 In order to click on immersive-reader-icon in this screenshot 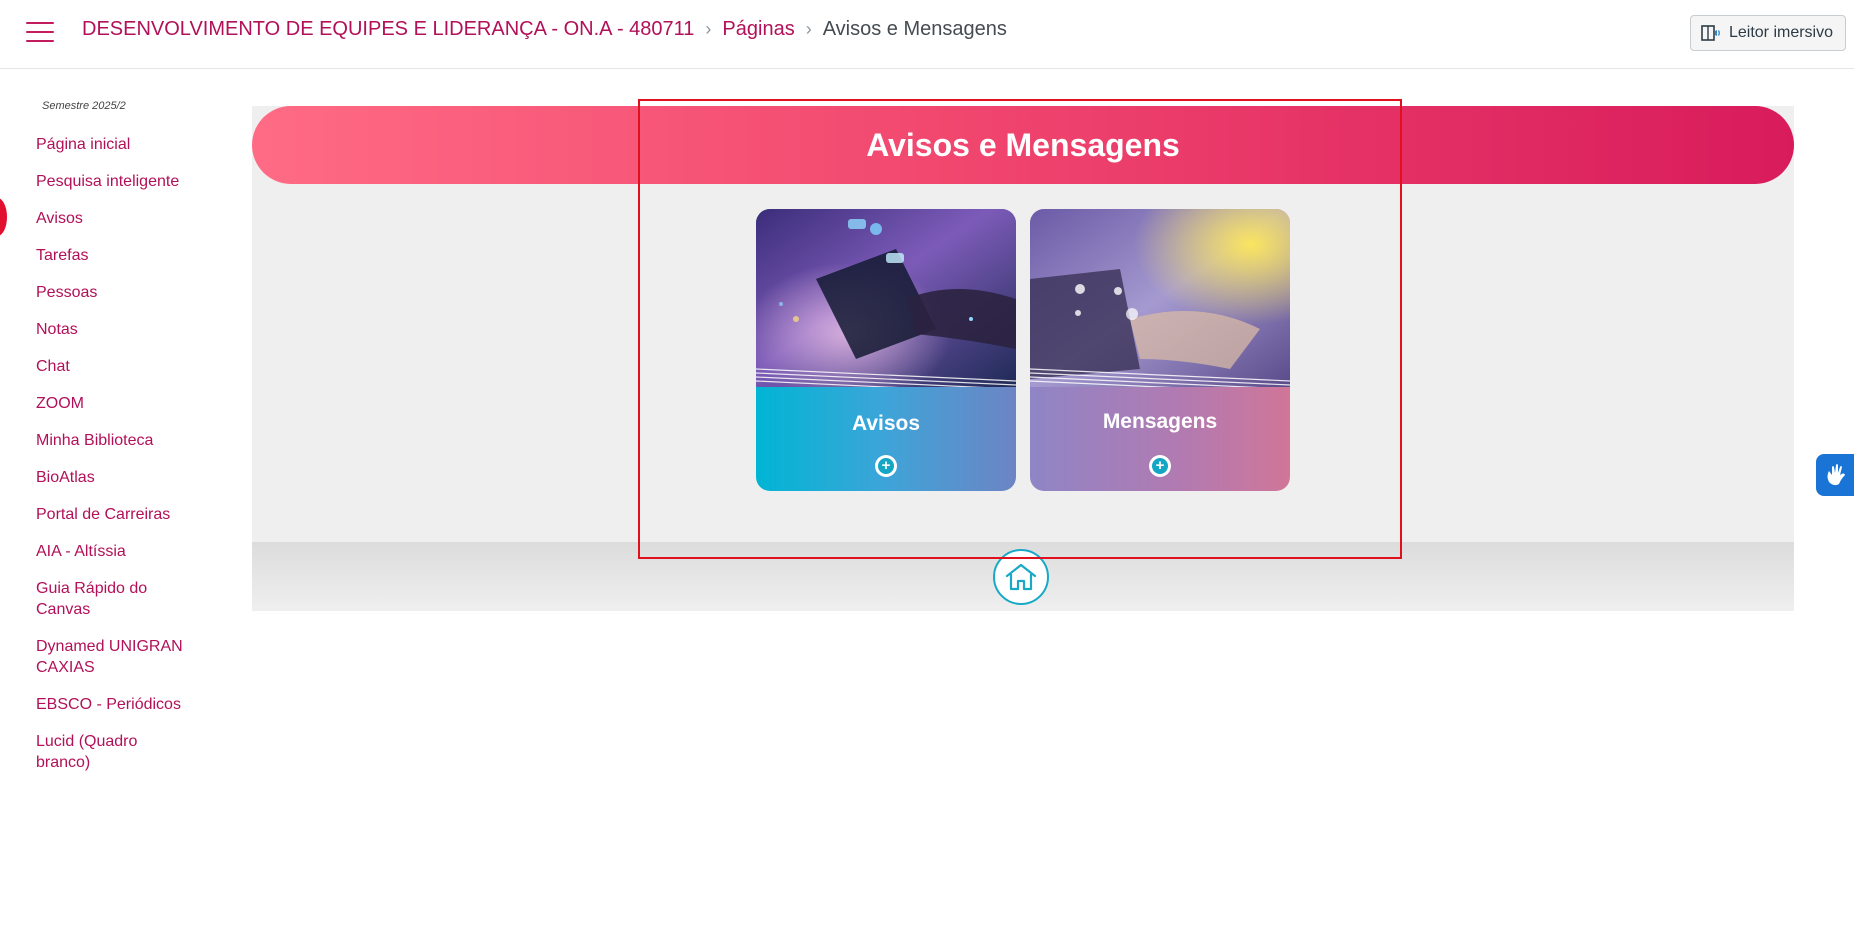, I will do `click(1710, 33)`.